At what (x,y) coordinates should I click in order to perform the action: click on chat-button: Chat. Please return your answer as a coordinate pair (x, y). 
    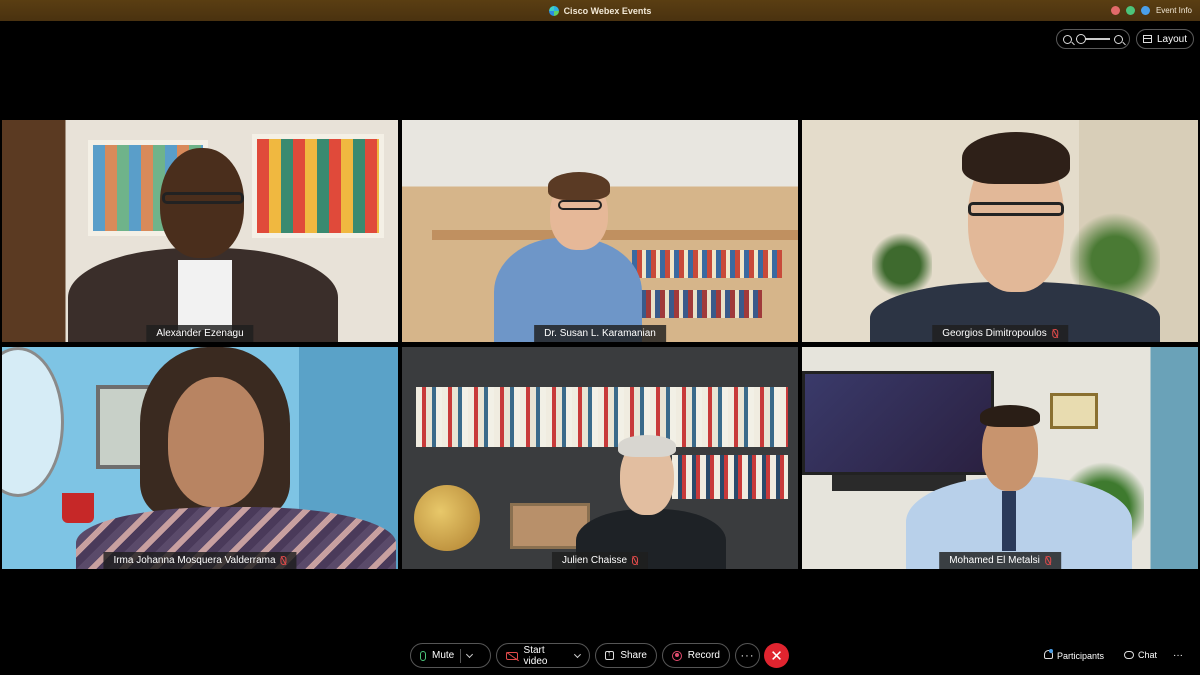
    Looking at the image, I should click on (1140, 655).